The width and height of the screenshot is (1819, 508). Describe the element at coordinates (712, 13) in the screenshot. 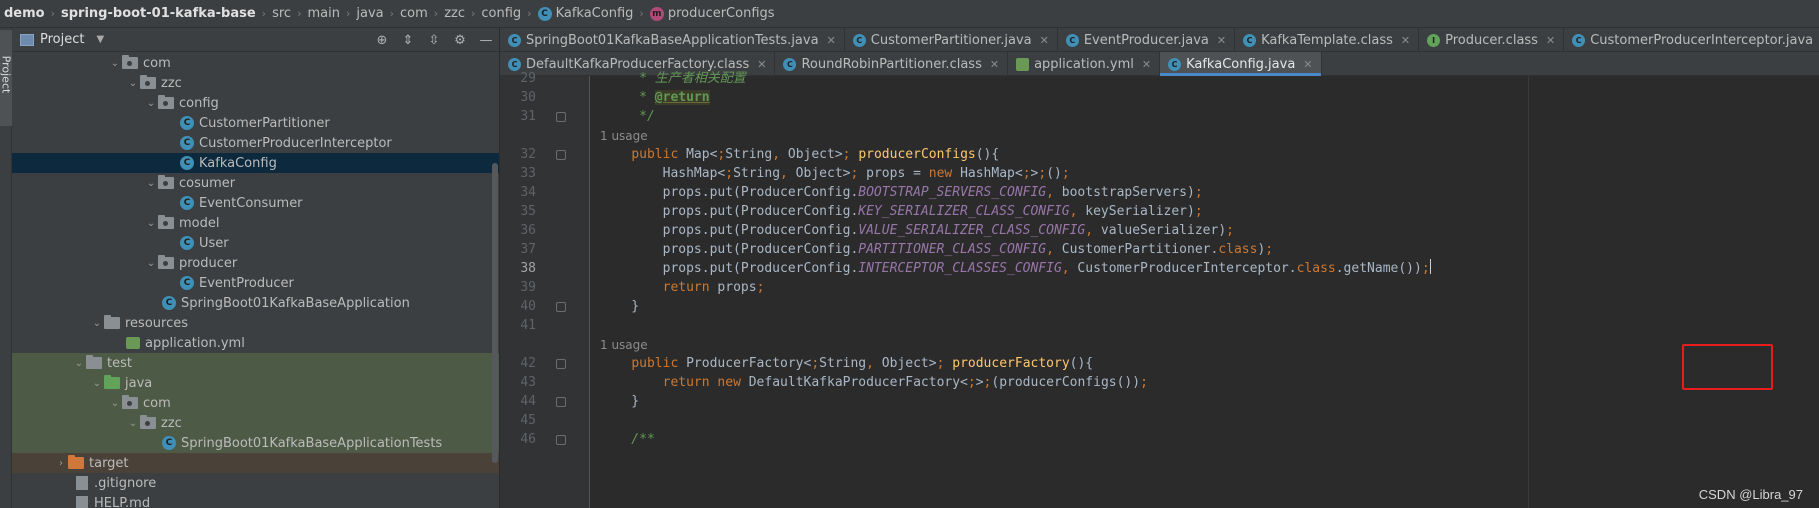

I see `breadcrumb-item-method: producerConfigs` at that location.